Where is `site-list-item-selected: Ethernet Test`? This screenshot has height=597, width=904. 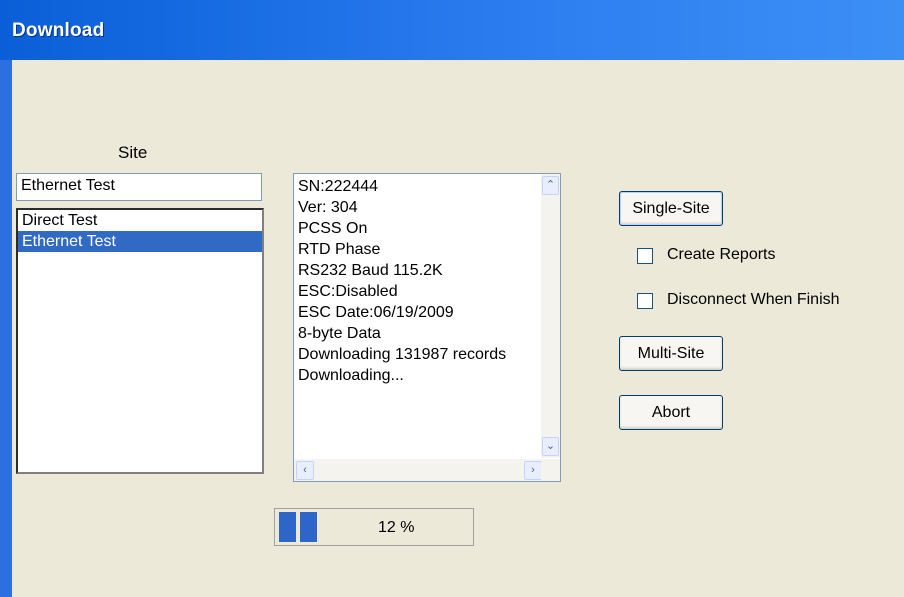 site-list-item-selected: Ethernet Test is located at coordinates (140, 241).